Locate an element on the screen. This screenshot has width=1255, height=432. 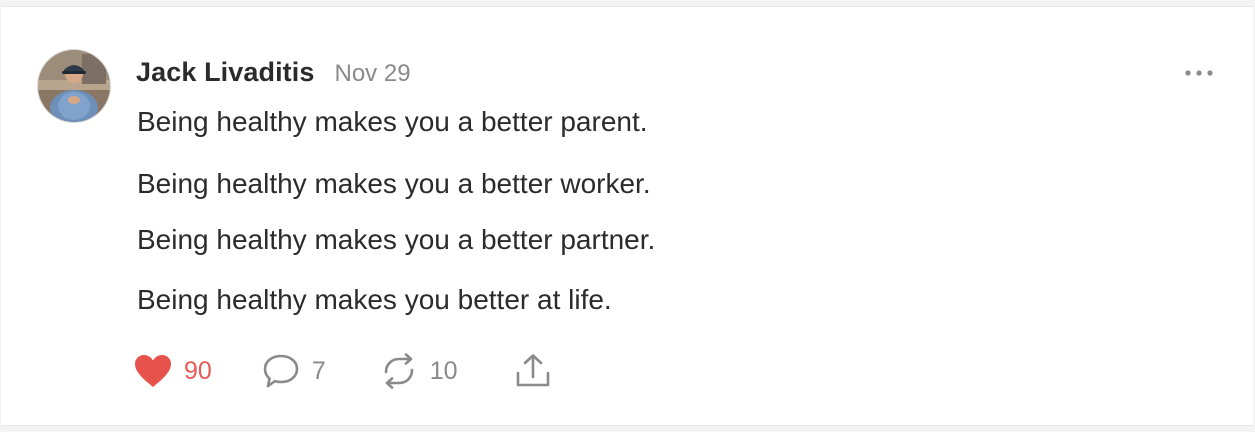
share-upload-icon is located at coordinates (533, 371).